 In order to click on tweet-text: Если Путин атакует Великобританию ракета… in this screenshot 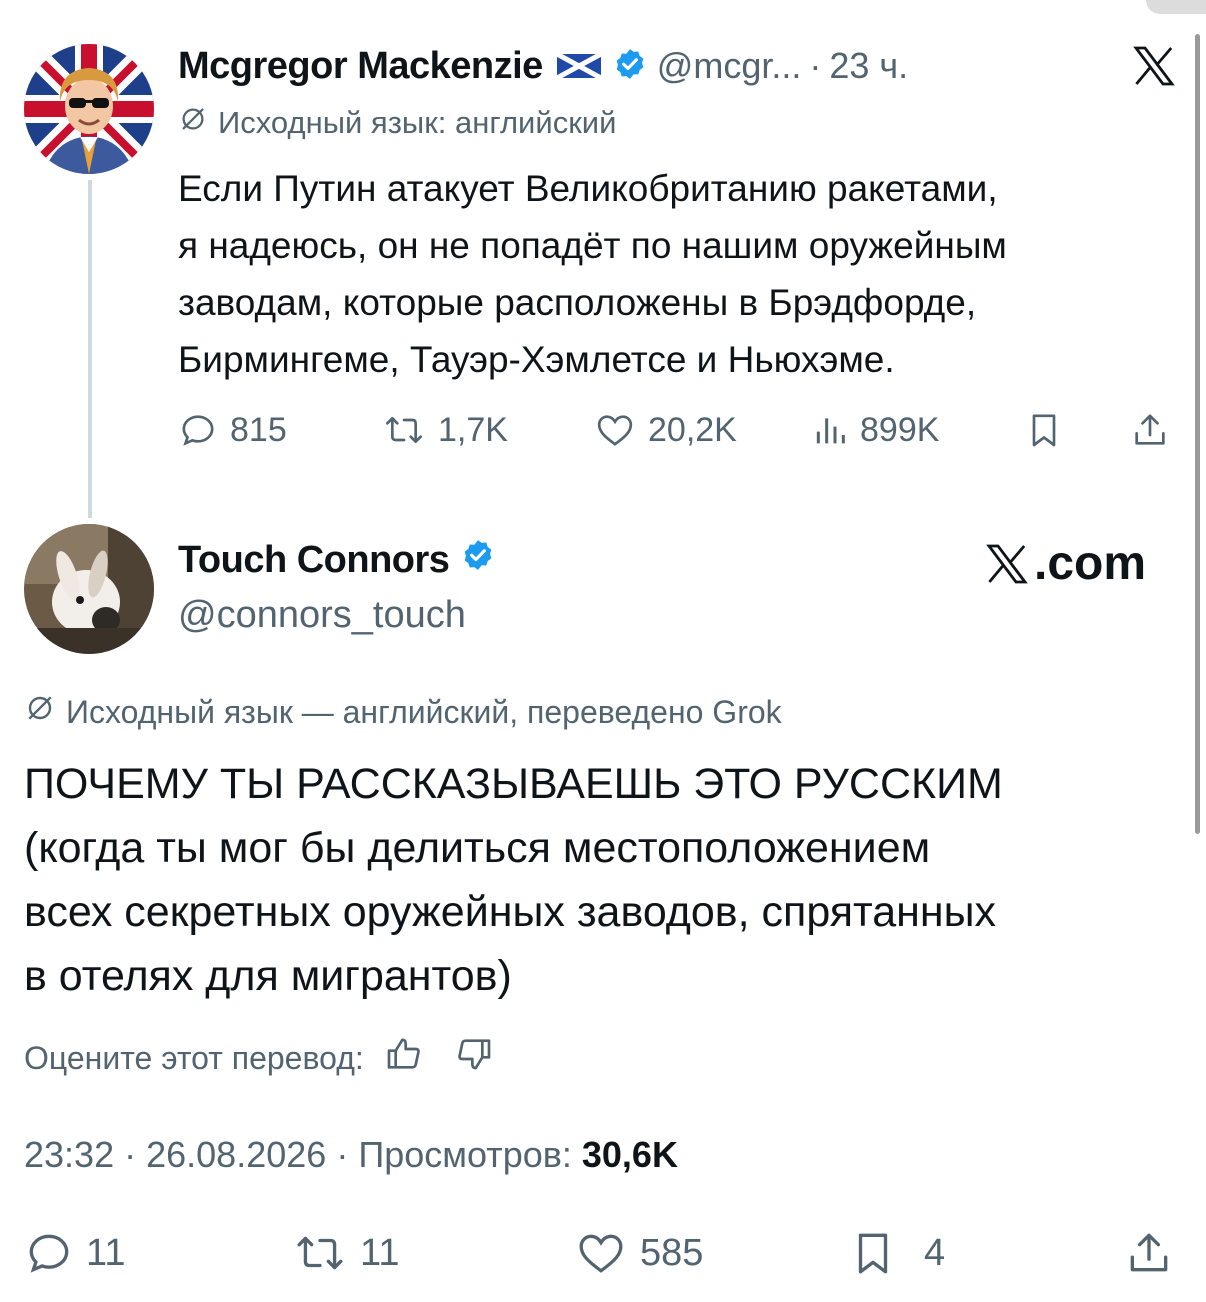, I will do `click(678, 274)`.